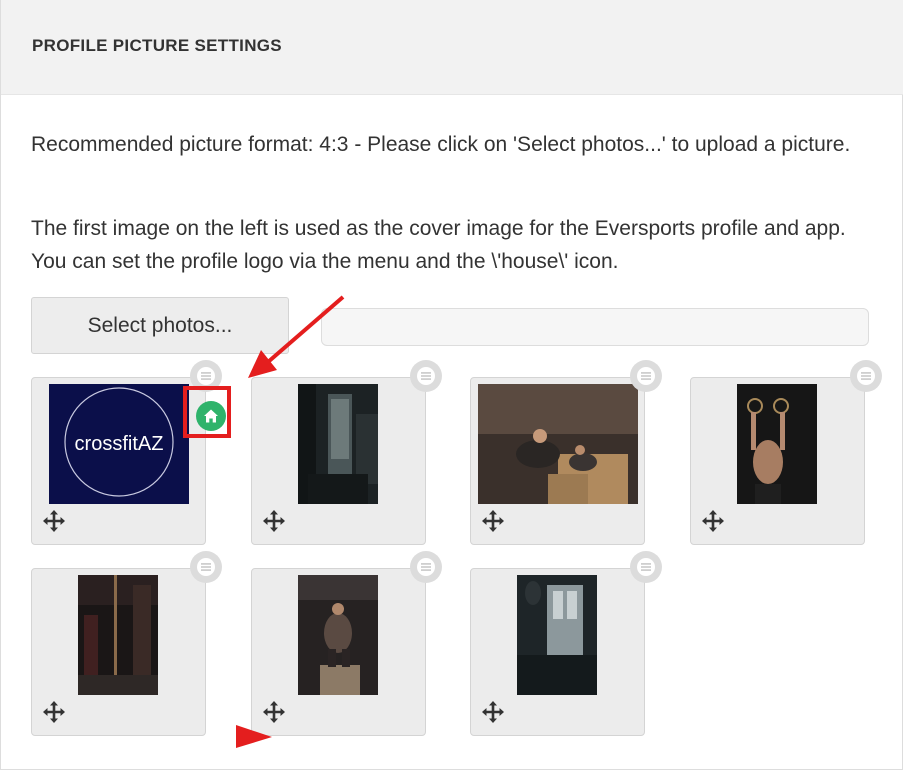 The height and width of the screenshot is (770, 904). I want to click on panel-title: PROFILE PICTURE SETTINGS, so click(157, 45).